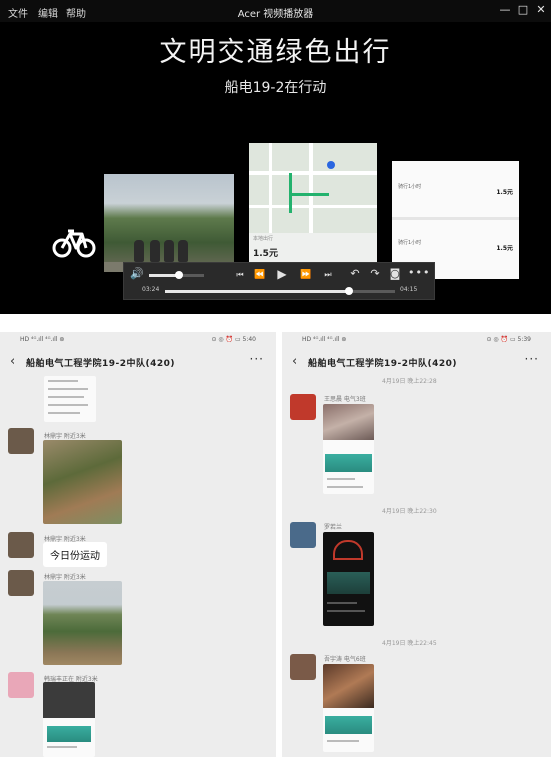 This screenshot has height=757, width=551. What do you see at coordinates (409, 511) in the screenshot?
I see `timestamp: 4月19日 晚上22:30` at bounding box center [409, 511].